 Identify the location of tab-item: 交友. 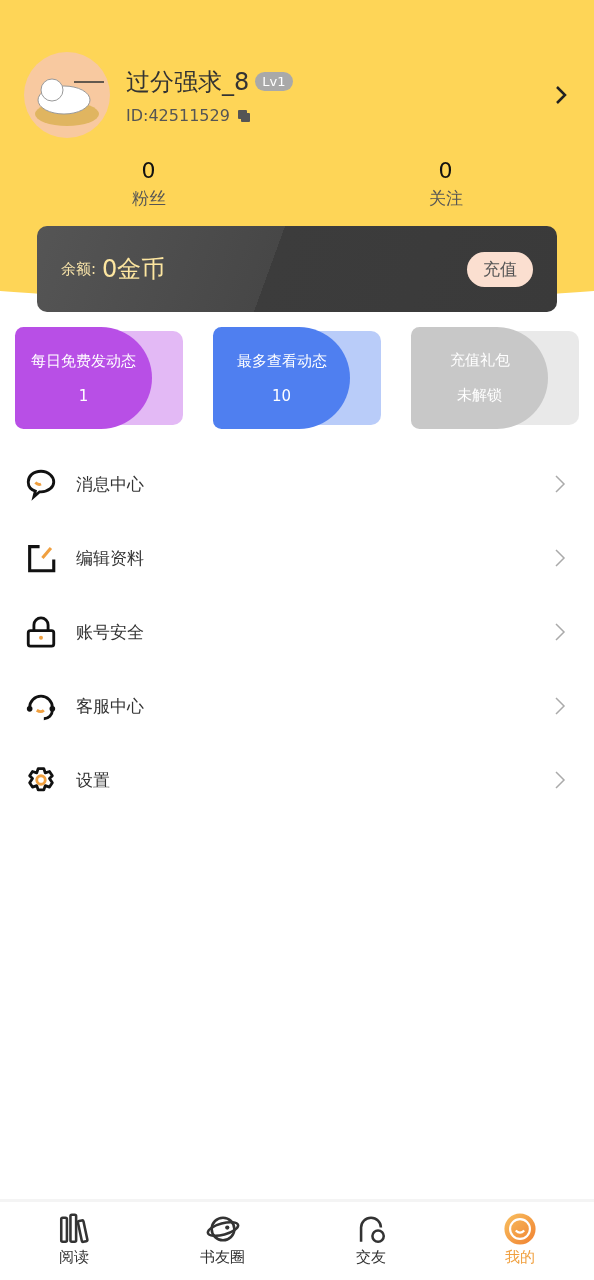
(371, 1241).